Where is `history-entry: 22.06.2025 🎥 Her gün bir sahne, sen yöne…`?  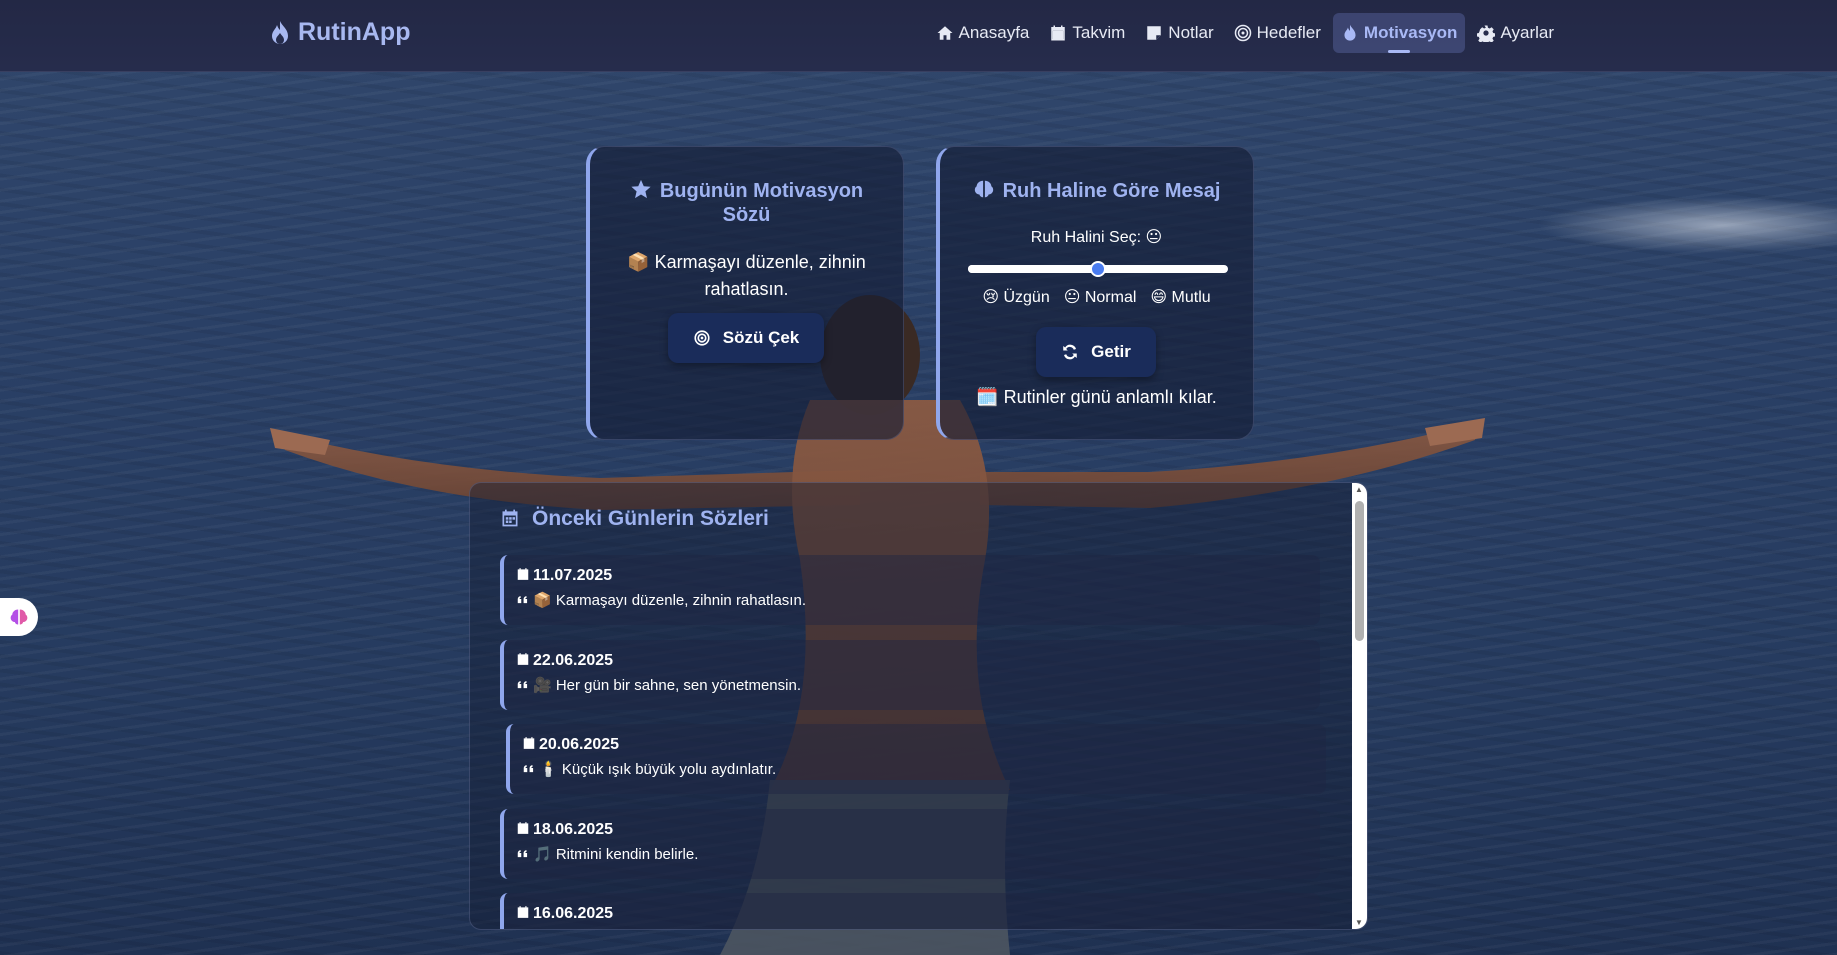
history-entry: 22.06.2025 🎥 Her gün bir sahne, sen yöne… is located at coordinates (910, 675).